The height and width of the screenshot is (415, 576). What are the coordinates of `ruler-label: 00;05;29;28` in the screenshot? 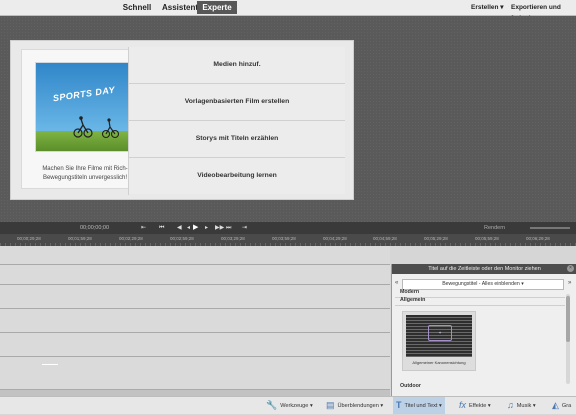 It's located at (436, 238).